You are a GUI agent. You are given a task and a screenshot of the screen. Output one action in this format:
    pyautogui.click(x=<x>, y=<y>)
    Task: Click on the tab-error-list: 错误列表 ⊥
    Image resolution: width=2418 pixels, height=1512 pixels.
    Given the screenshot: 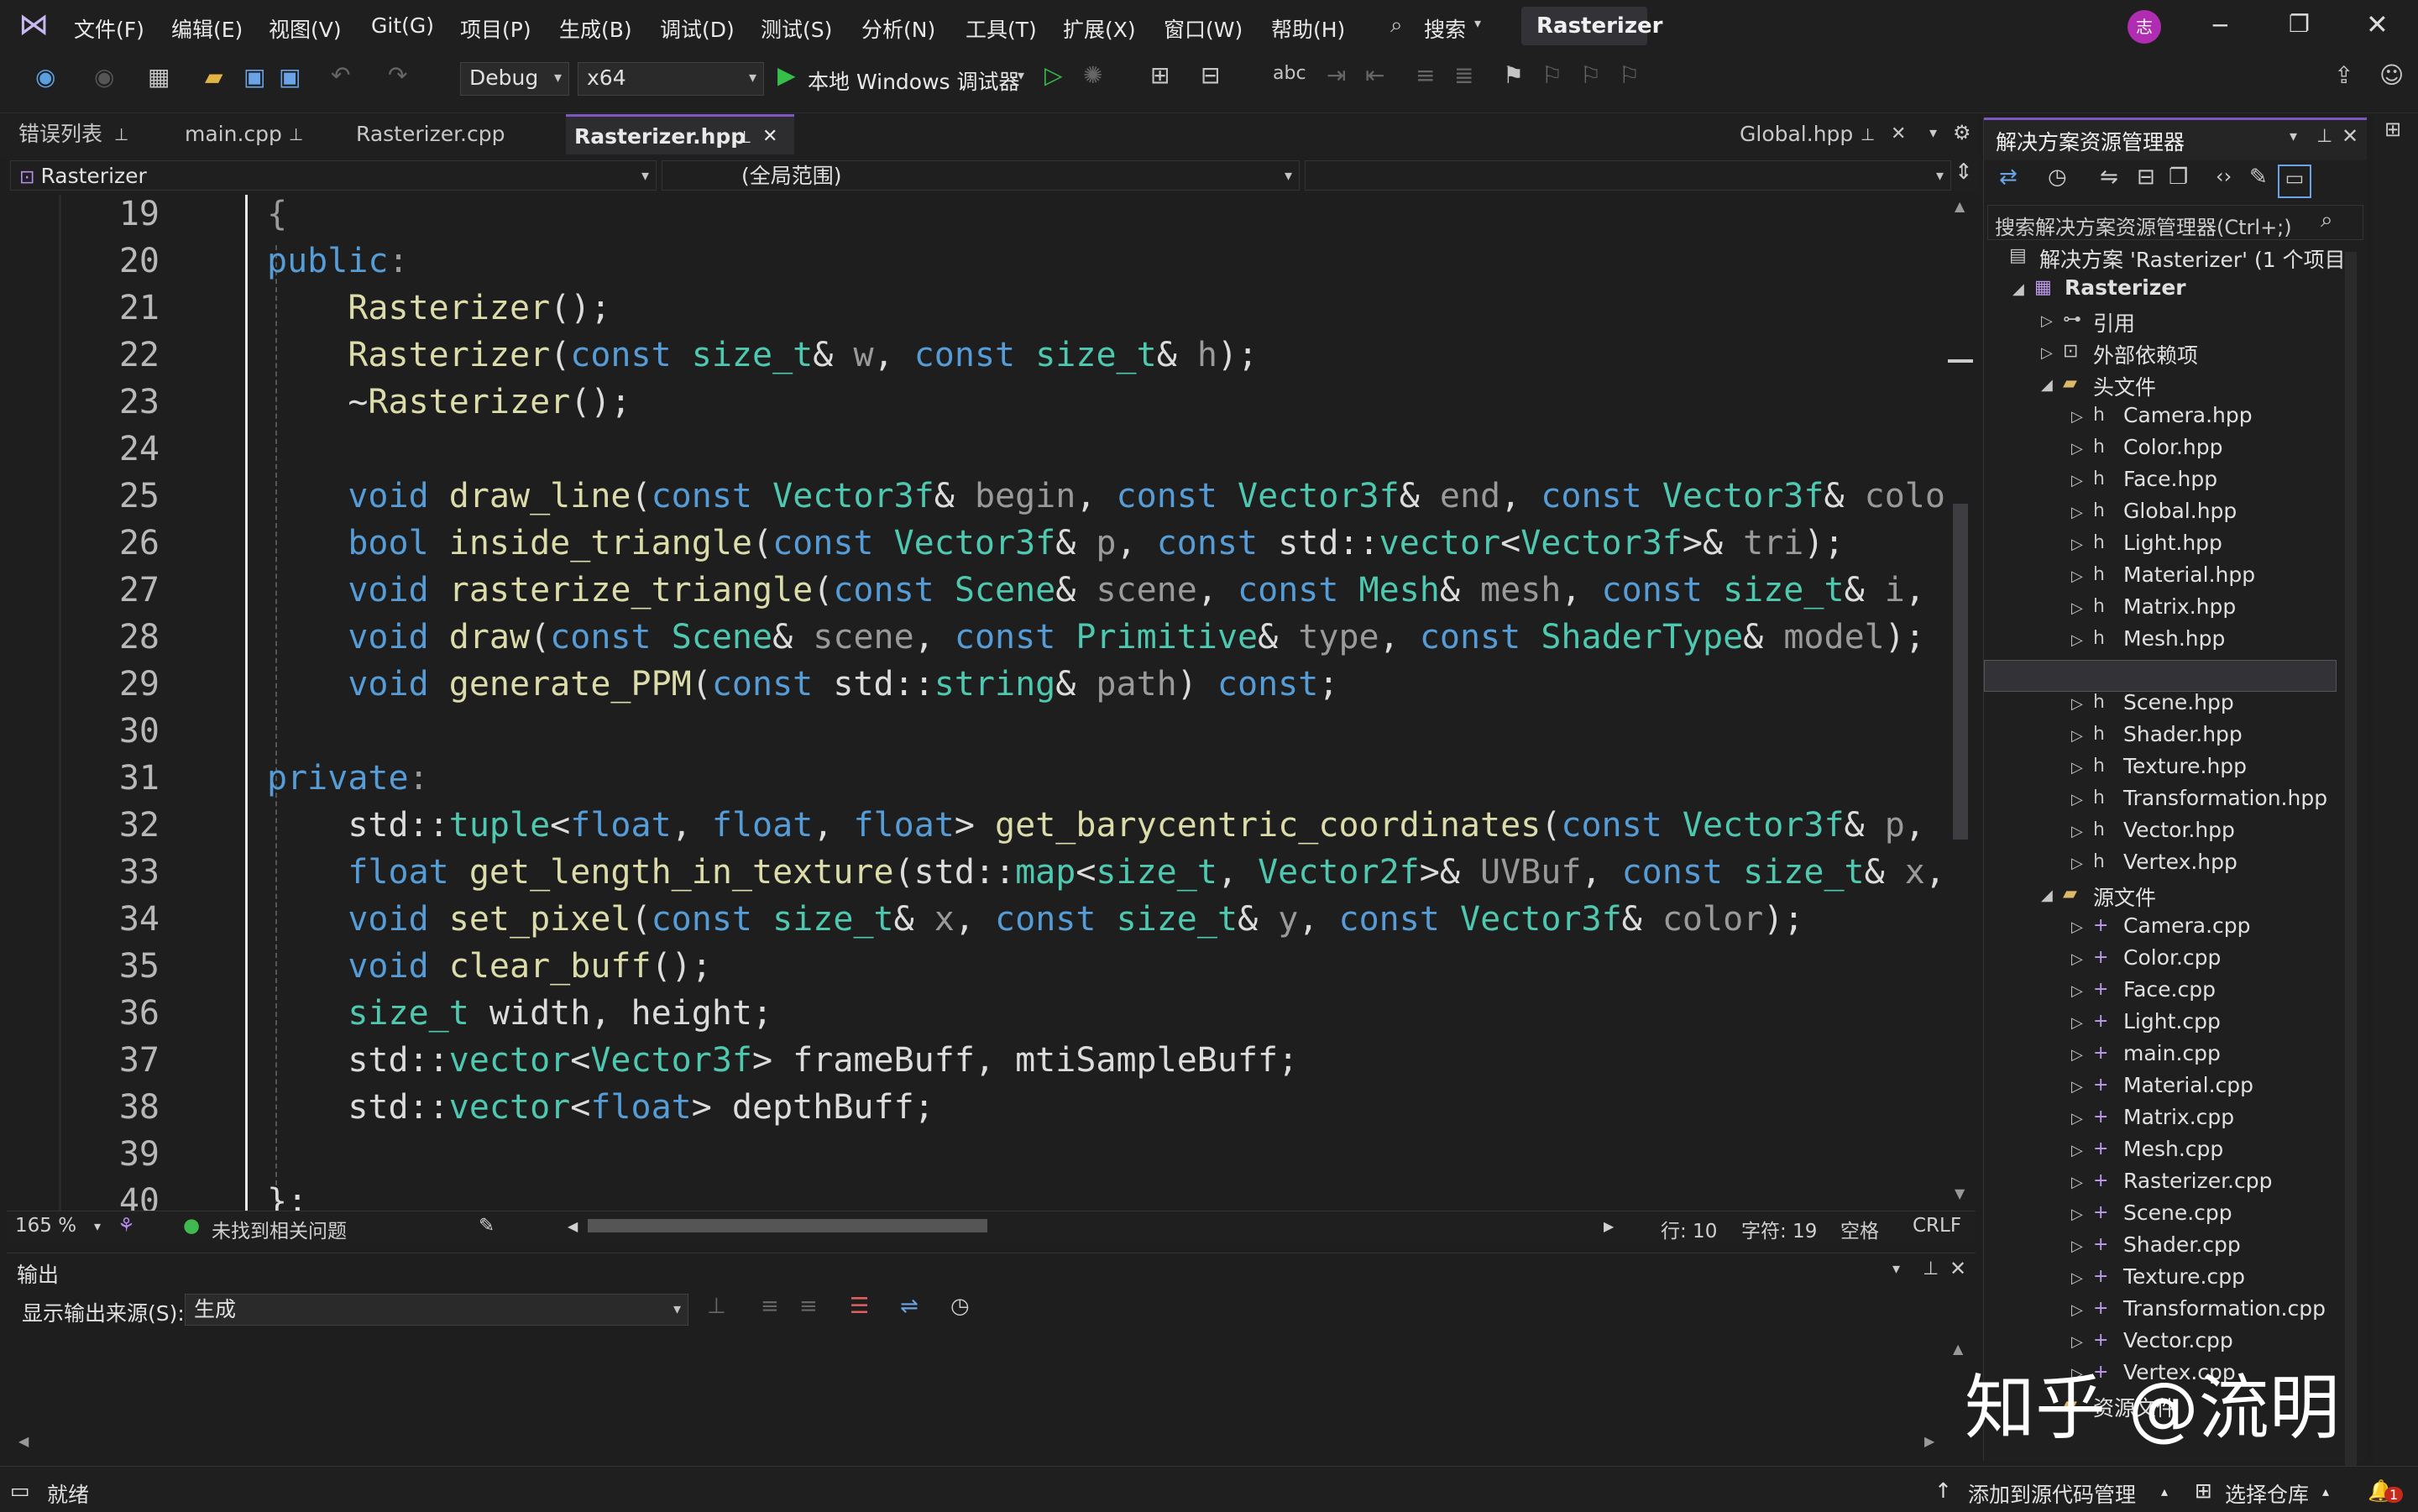 What is the action you would take?
    pyautogui.click(x=94, y=134)
    